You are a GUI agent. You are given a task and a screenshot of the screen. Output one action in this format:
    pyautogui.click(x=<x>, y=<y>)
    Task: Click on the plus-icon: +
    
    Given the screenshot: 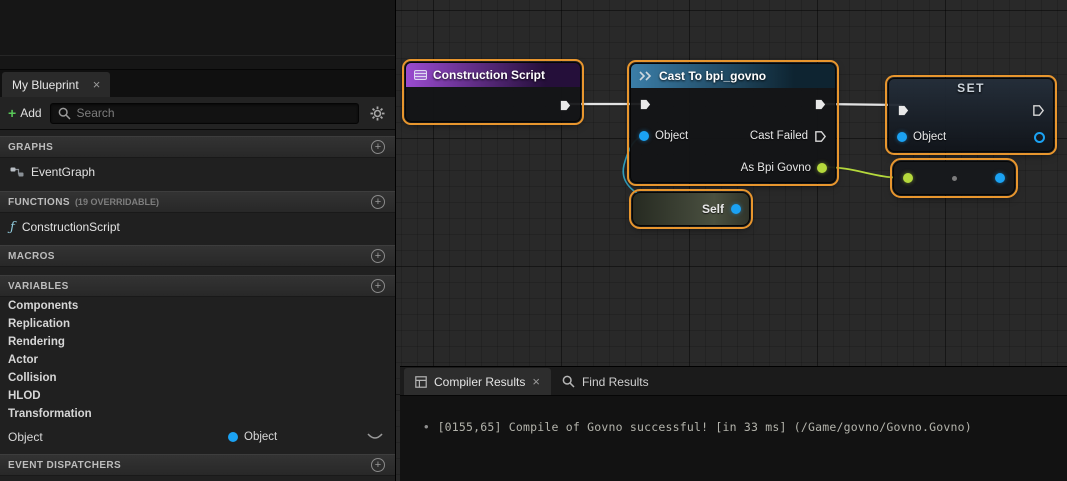 What is the action you would take?
    pyautogui.click(x=12, y=113)
    